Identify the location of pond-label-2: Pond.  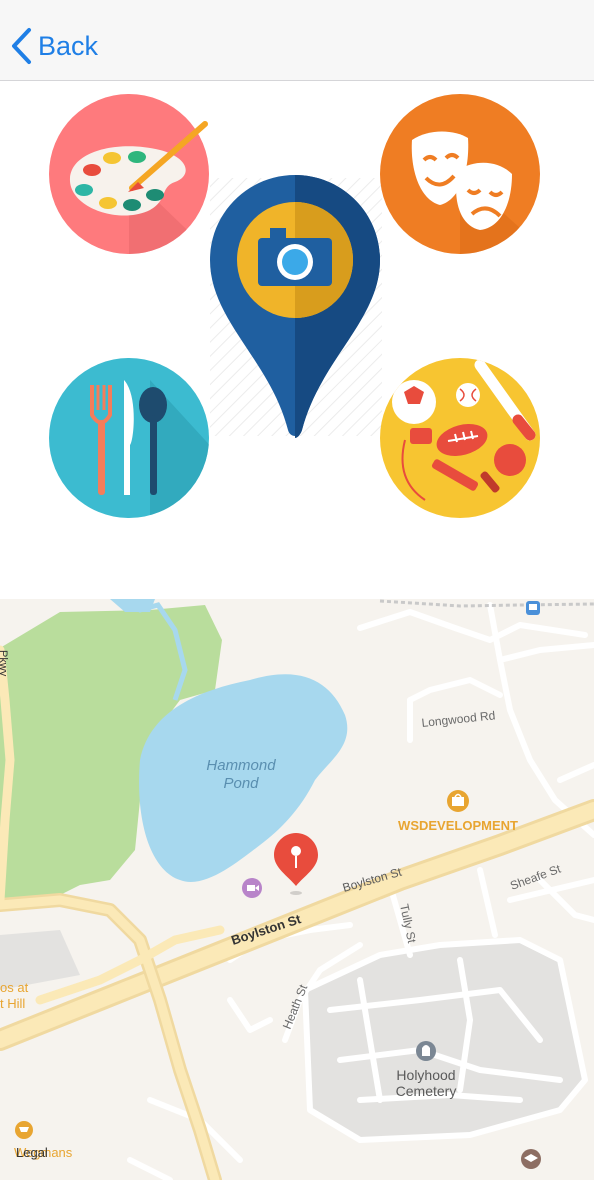
(241, 783).